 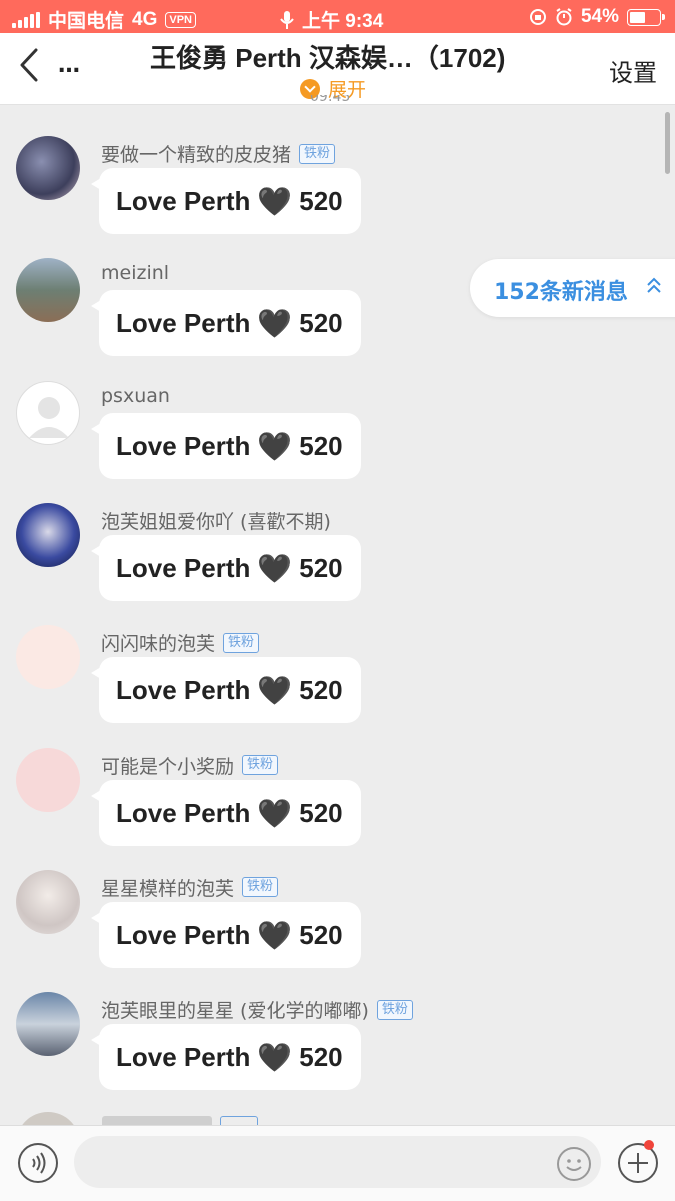 I want to click on username-label: 泡芙眼里的星星 (爱化学的嘟嘟), so click(x=235, y=1011).